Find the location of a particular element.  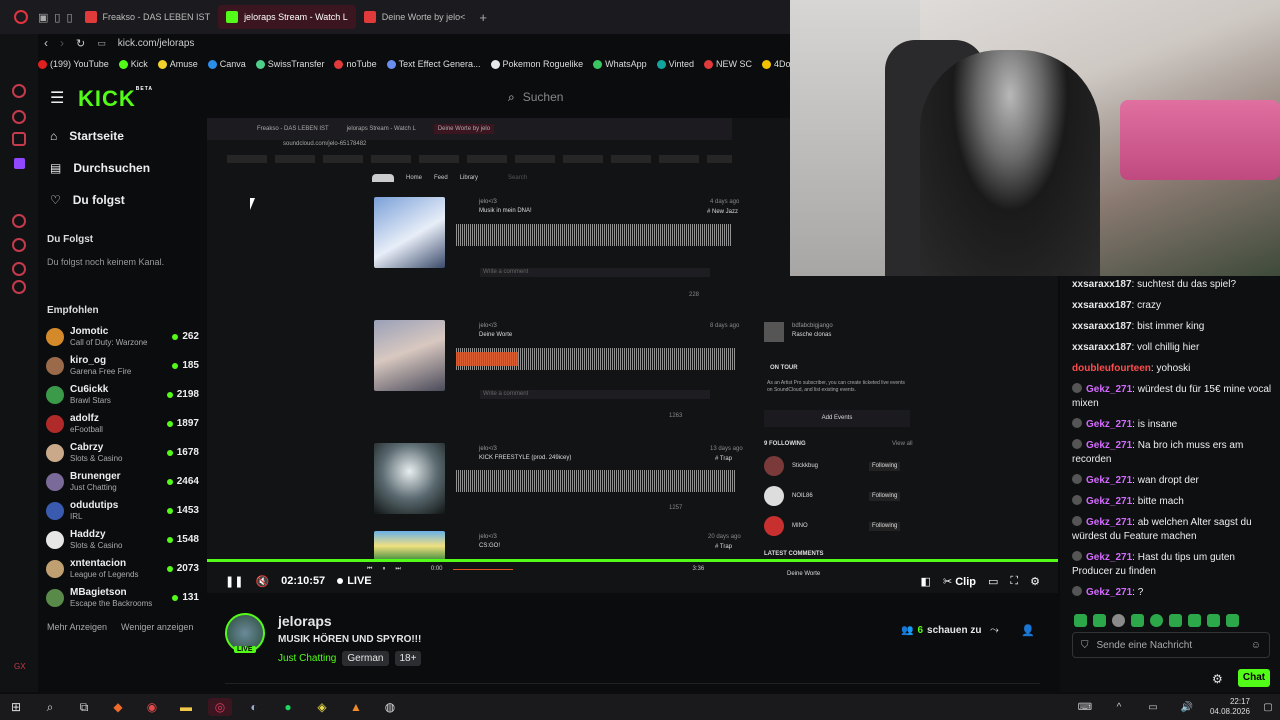

channel-item: Brunenger Just Chatting 2464 is located at coordinates (120, 481).